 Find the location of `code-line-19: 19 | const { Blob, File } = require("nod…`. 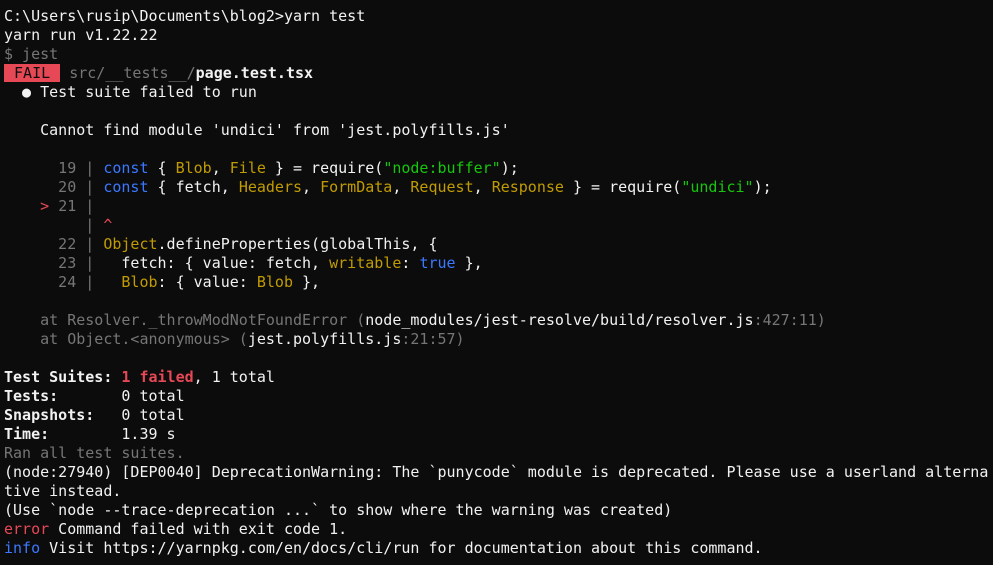

code-line-19: 19 | const { Blob, File } = require("nod… is located at coordinates (498, 168).